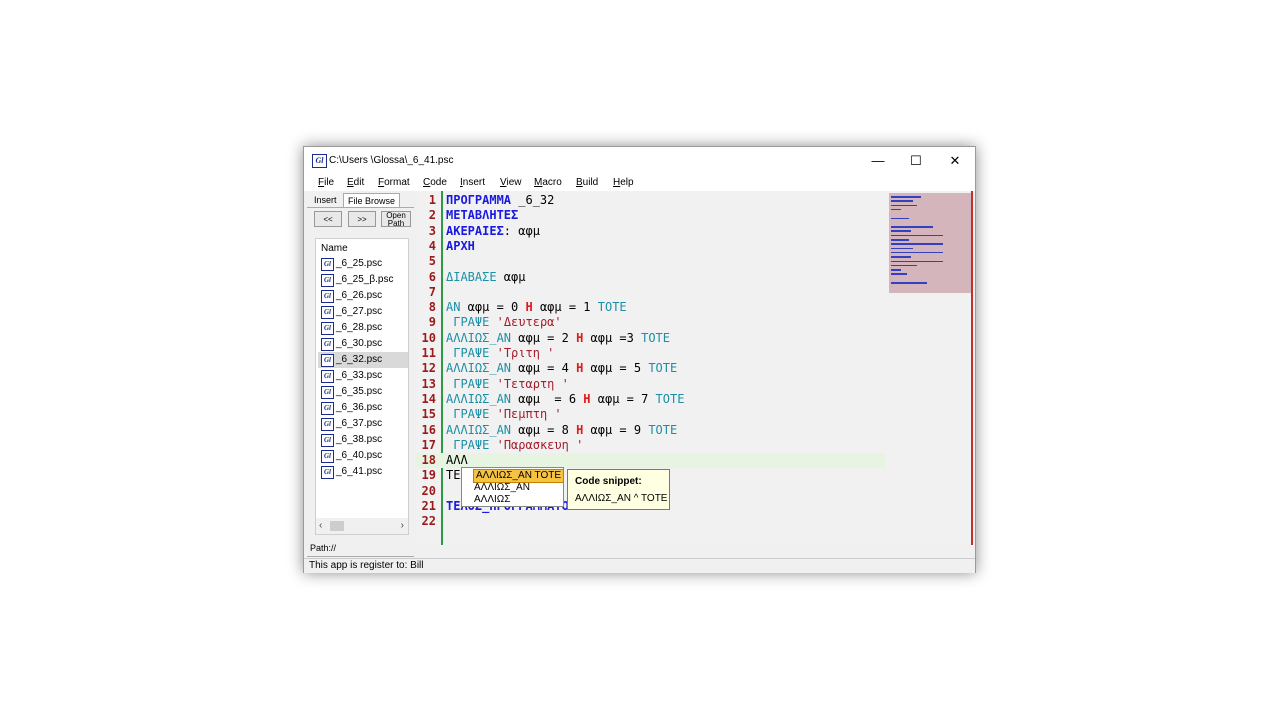 The height and width of the screenshot is (720, 1280). Describe the element at coordinates (562, 429) in the screenshot. I see `code-text: ΑΛΛΙΩΣ_ΑΝ αφμ = 8 Η αφμ = 9 ΤΟΤΕ` at that location.